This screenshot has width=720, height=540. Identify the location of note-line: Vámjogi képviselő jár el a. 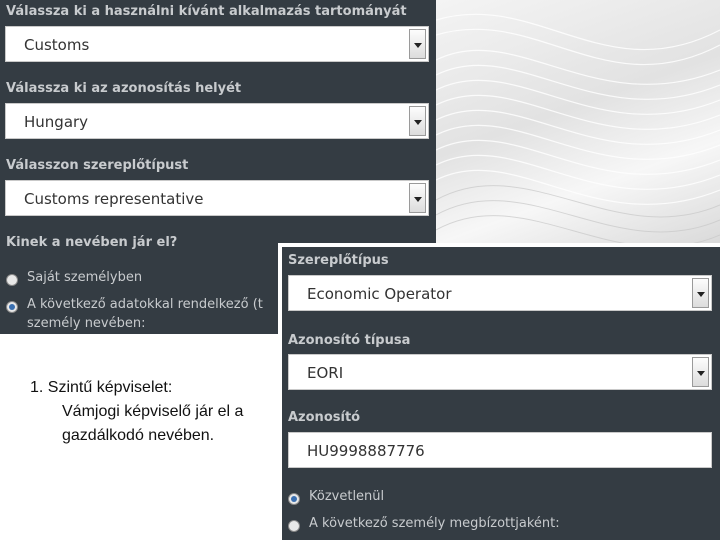
(153, 411).